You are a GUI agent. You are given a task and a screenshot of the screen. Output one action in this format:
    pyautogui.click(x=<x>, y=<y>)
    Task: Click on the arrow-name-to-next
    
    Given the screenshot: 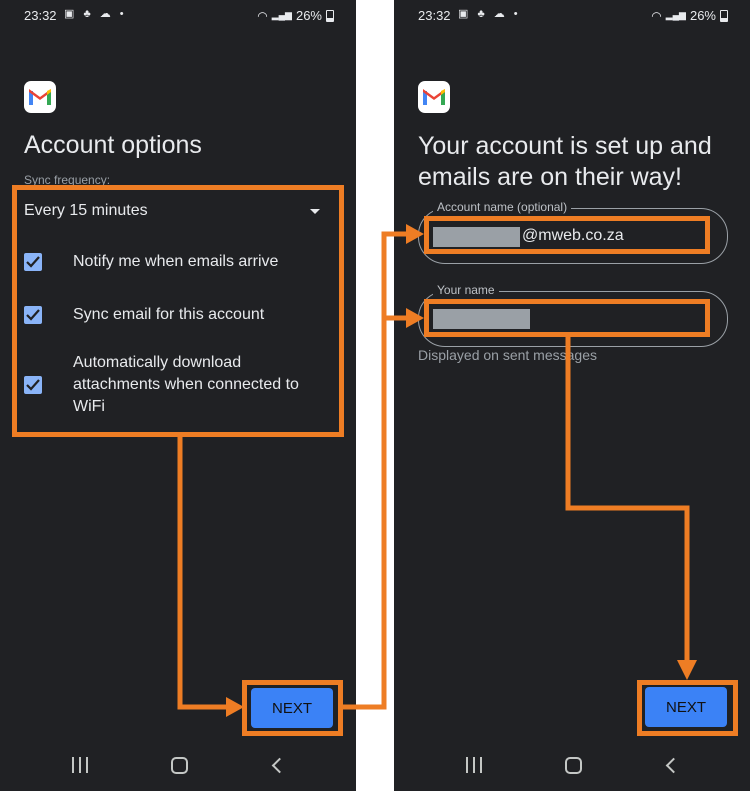 What is the action you would take?
    pyautogui.click(x=627, y=498)
    